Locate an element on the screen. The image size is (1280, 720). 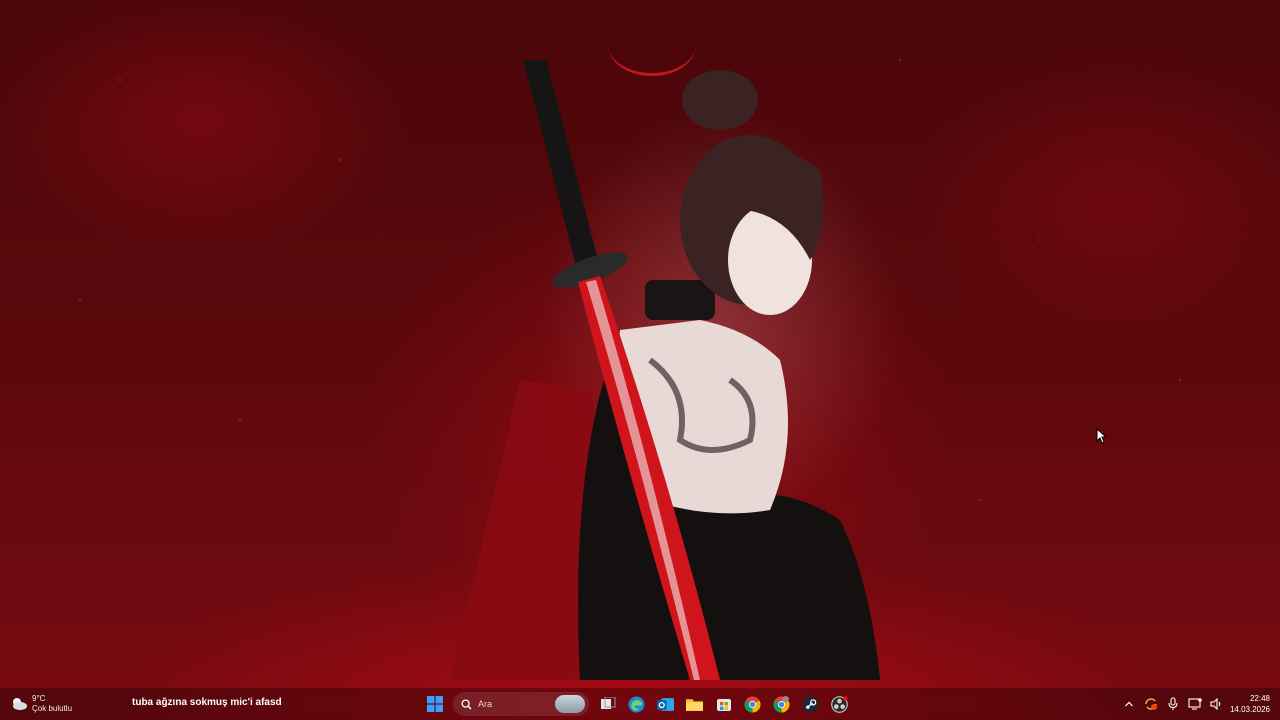
chrome-taskbar-button is located at coordinates (752, 704).